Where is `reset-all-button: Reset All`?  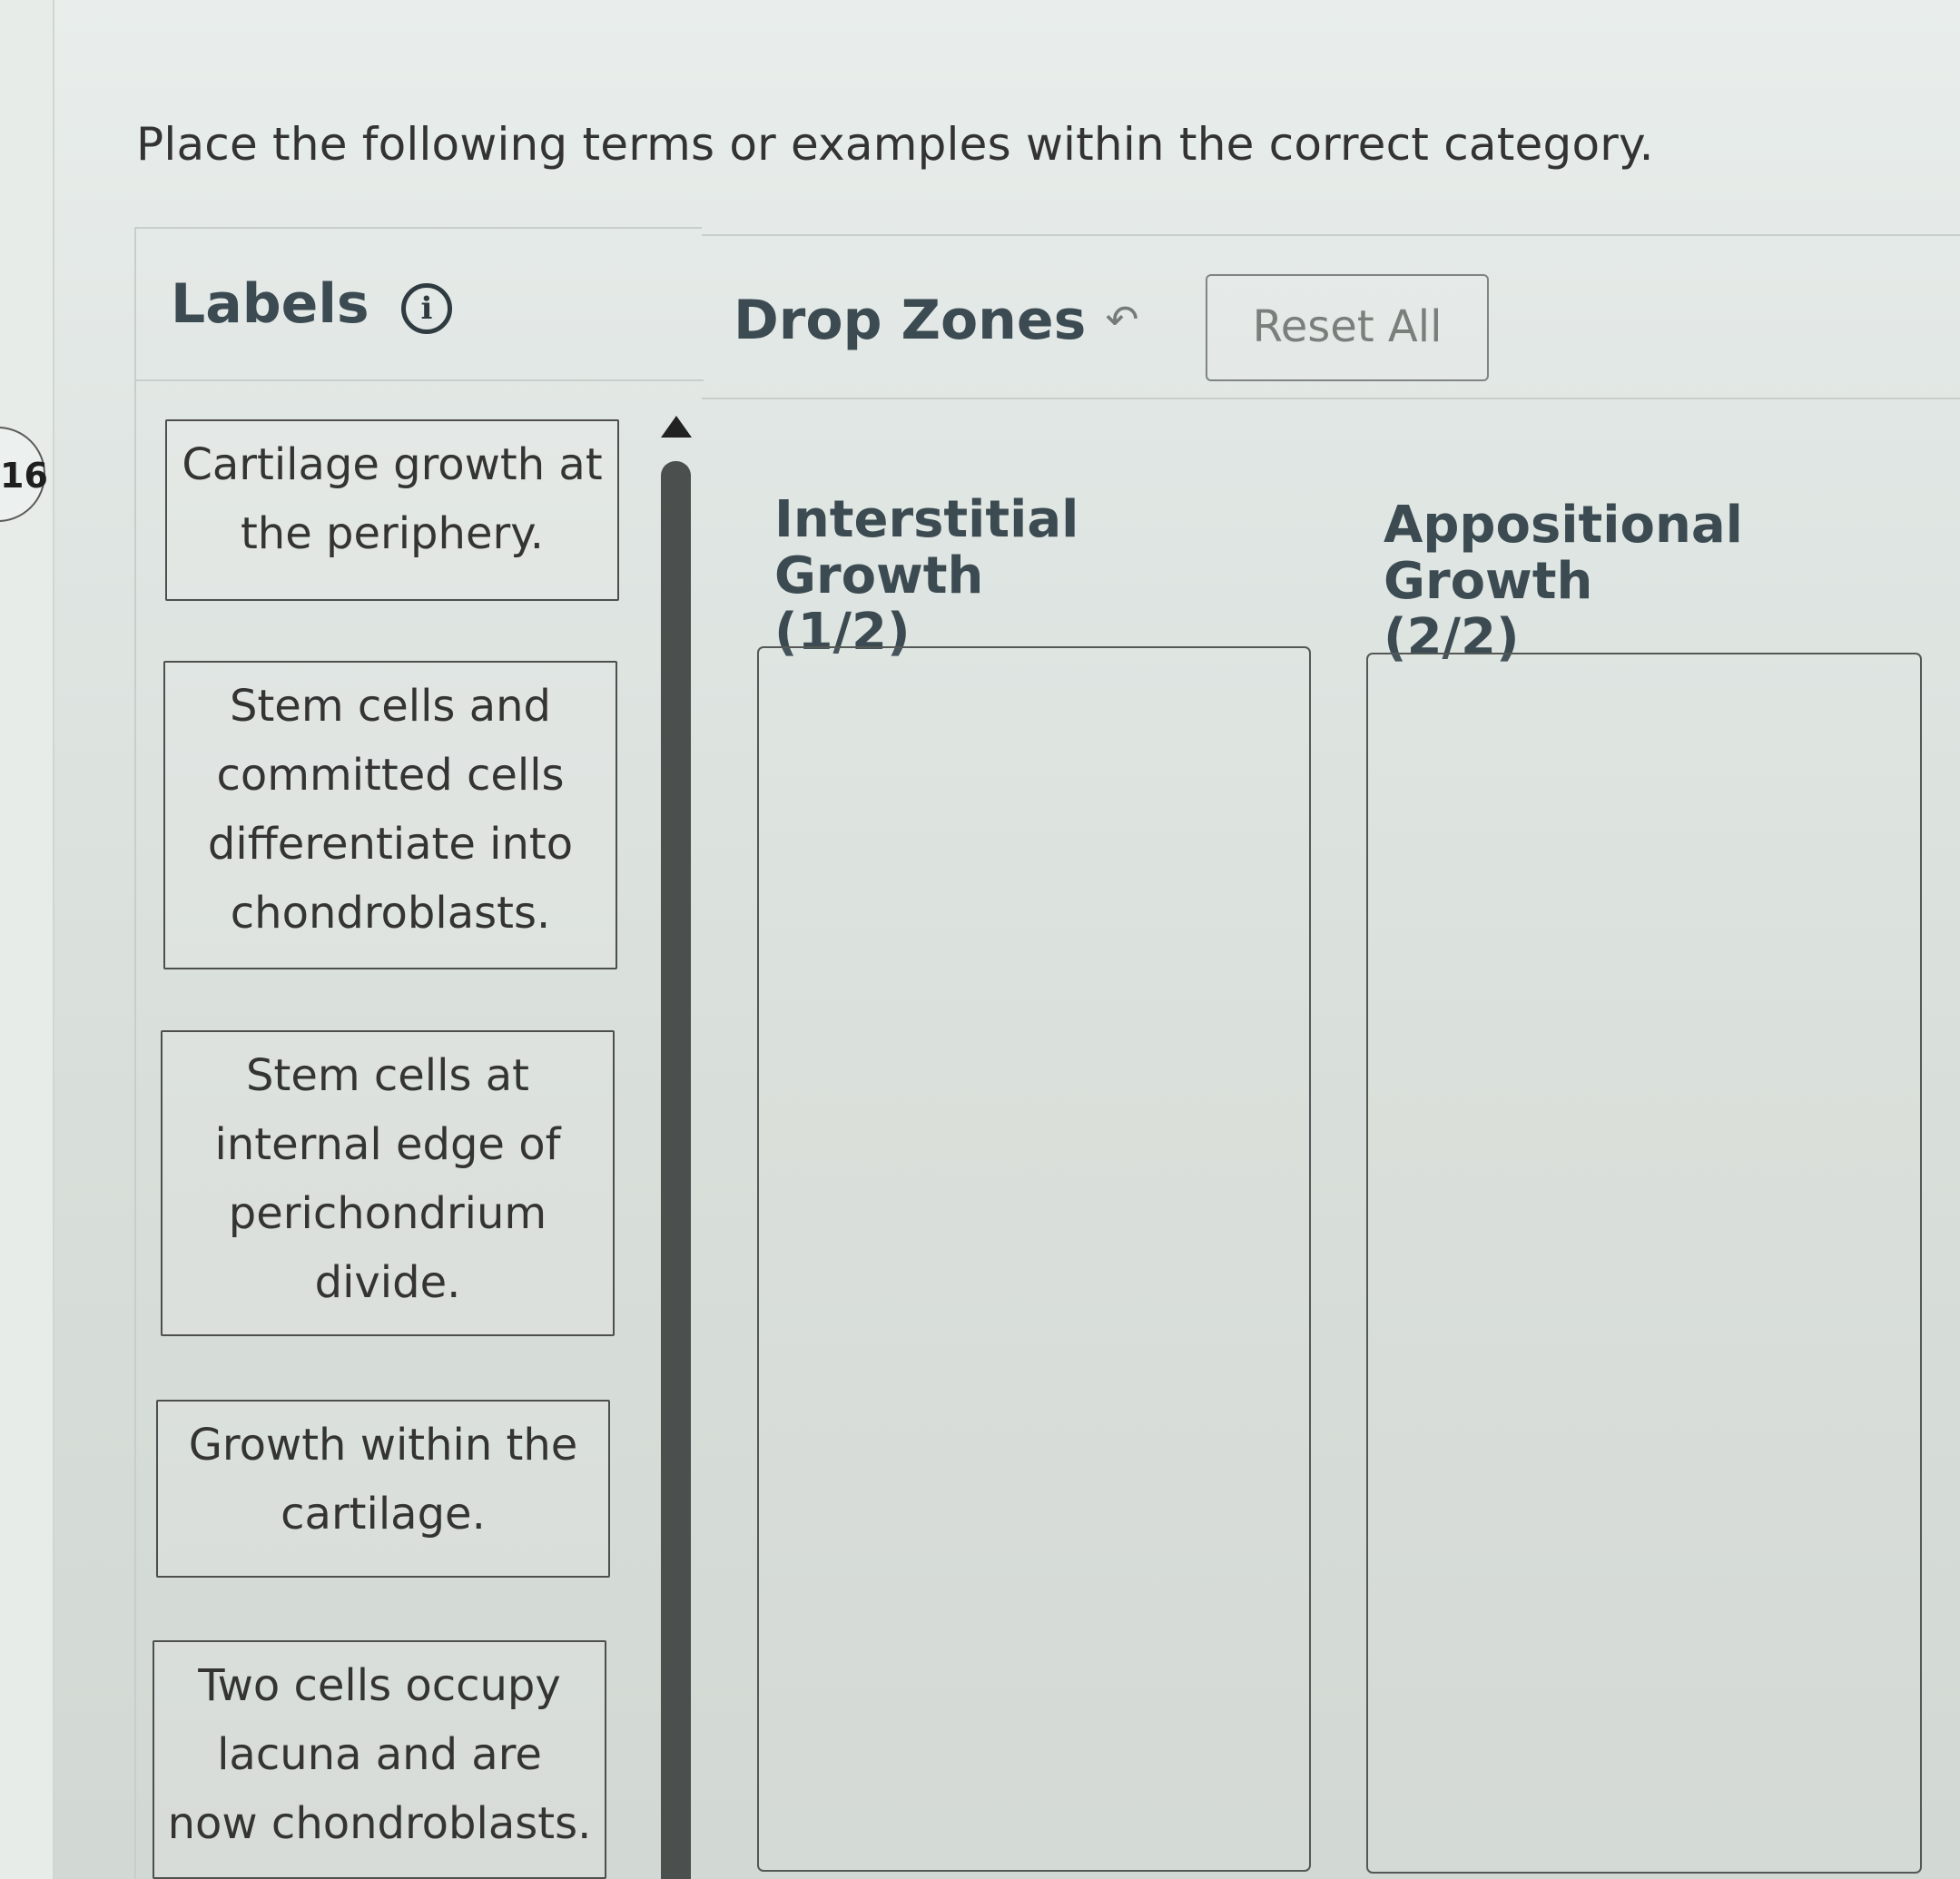
reset-all-button: Reset All is located at coordinates (1347, 327).